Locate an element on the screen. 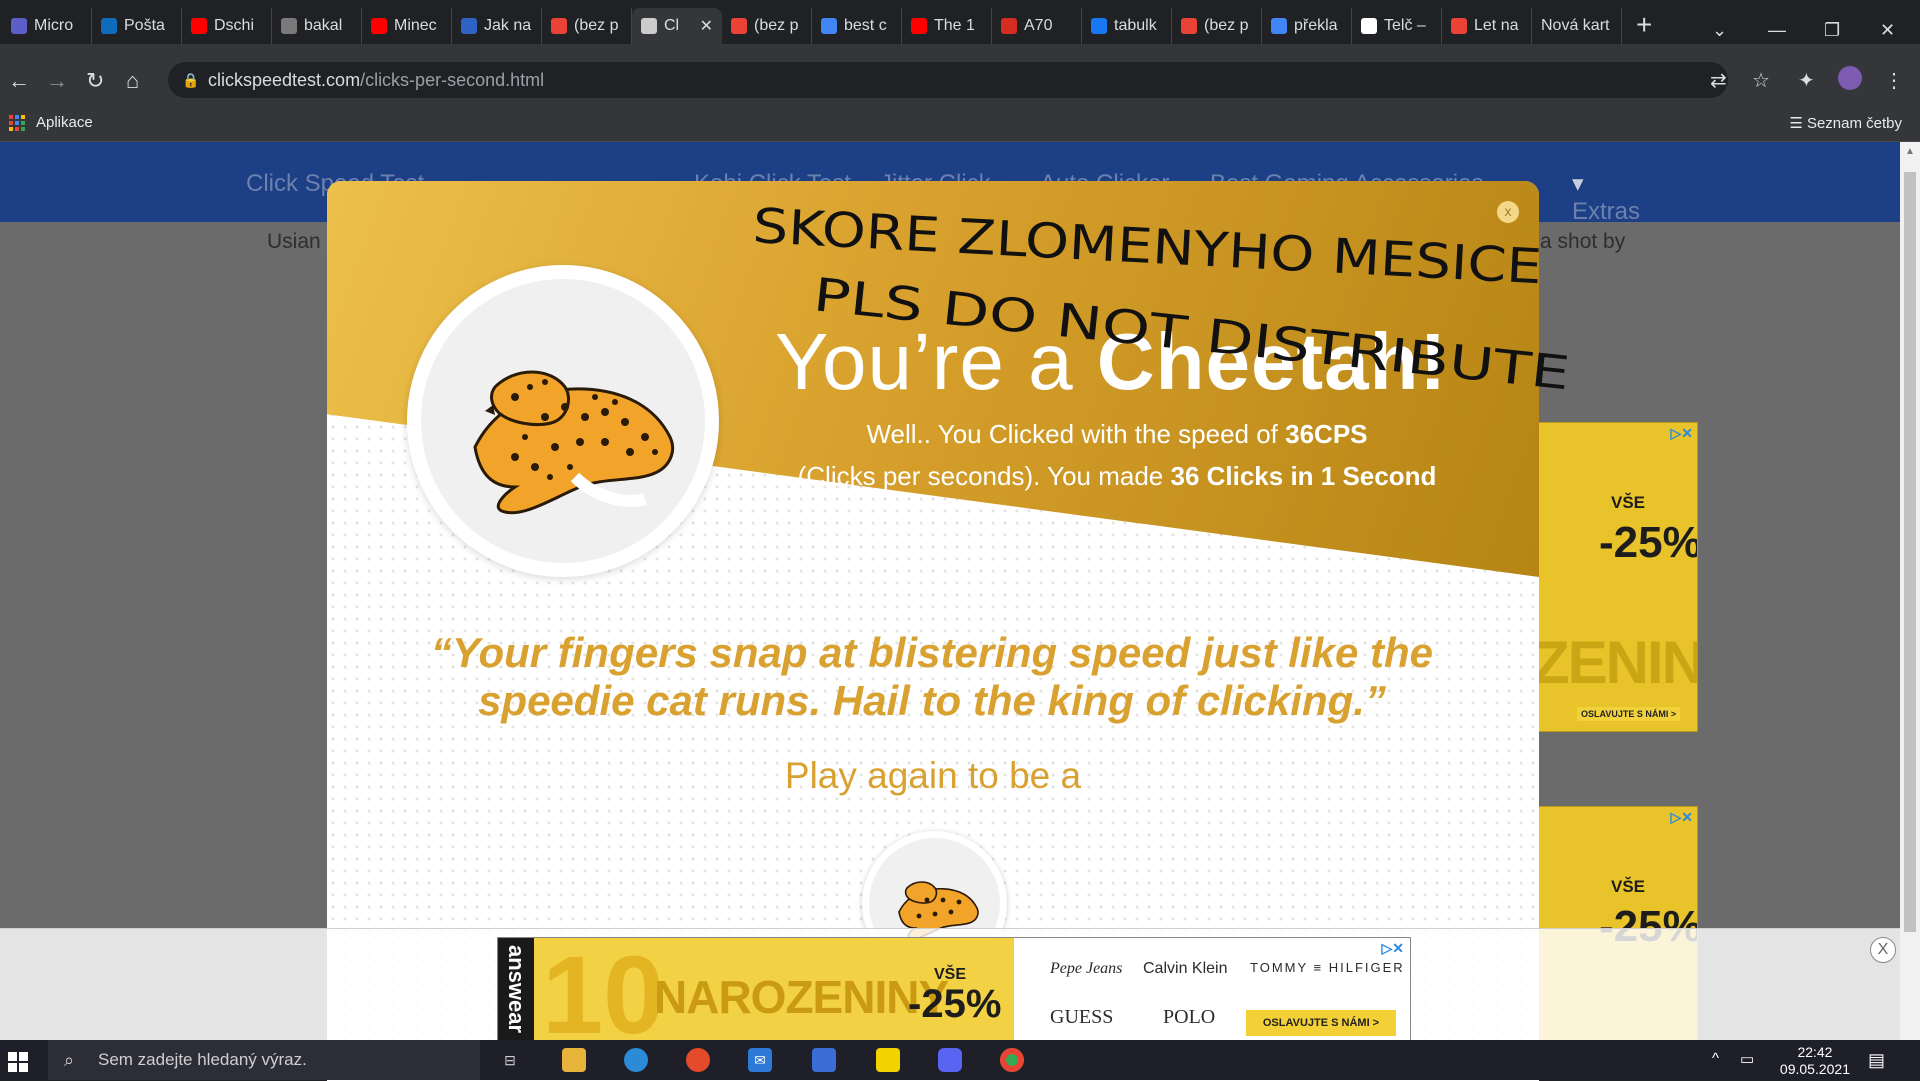  browser-tab-label: Telč – is located at coordinates (1405, 25).